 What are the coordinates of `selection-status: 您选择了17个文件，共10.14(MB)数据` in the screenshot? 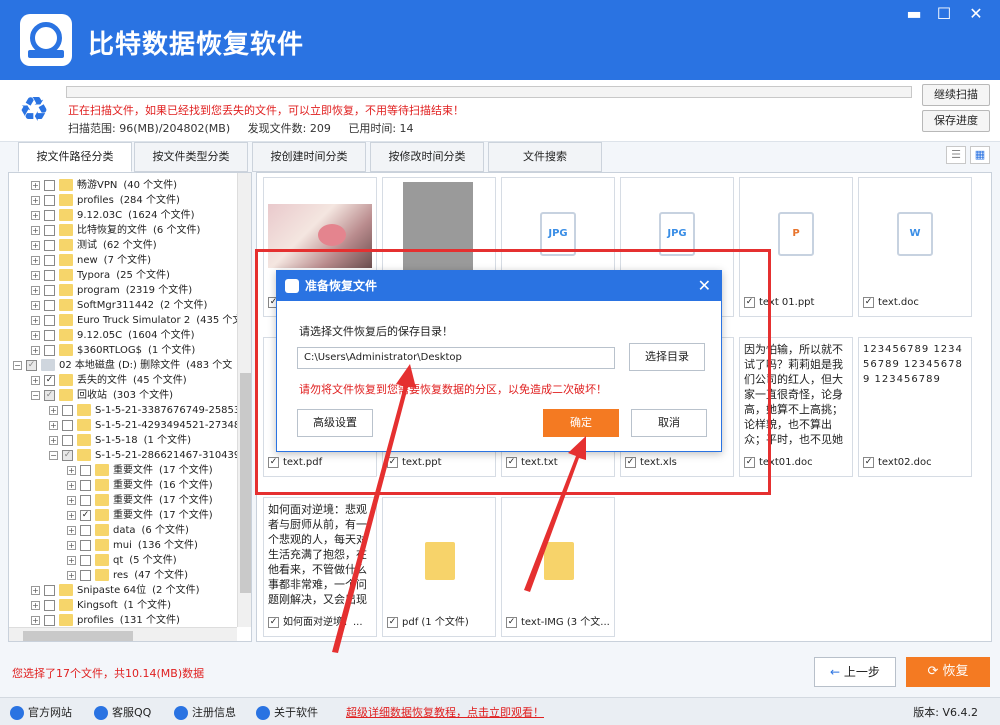 It's located at (108, 673).